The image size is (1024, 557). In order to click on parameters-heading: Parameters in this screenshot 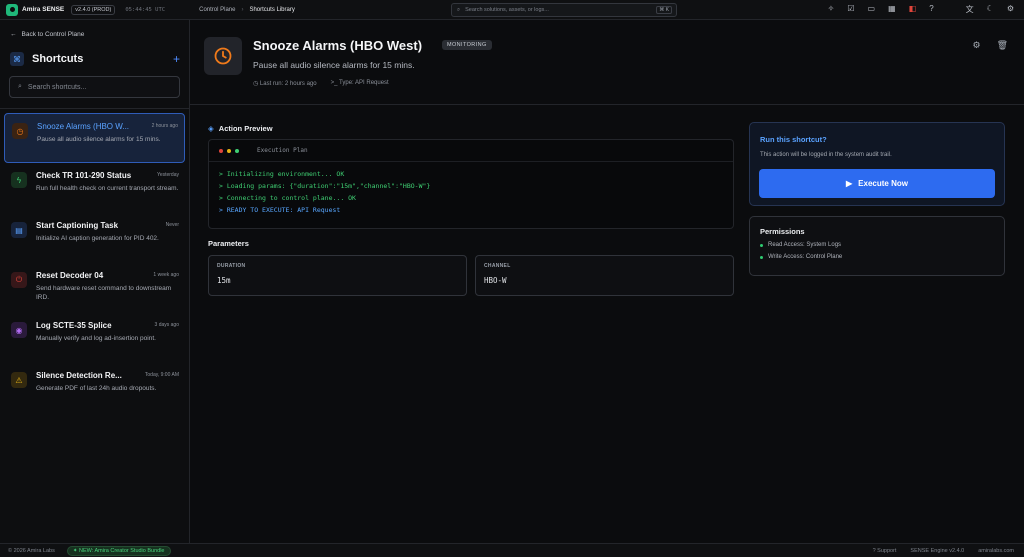, I will do `click(228, 243)`.